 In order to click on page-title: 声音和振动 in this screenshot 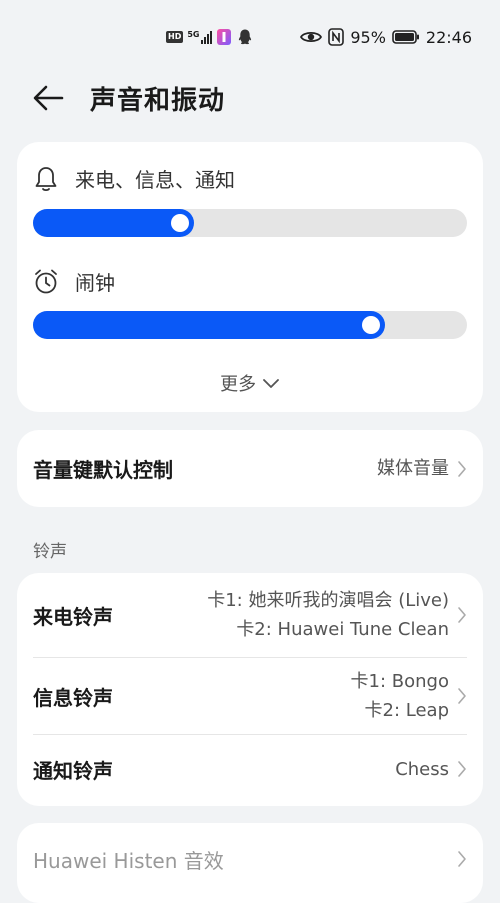, I will do `click(158, 101)`.